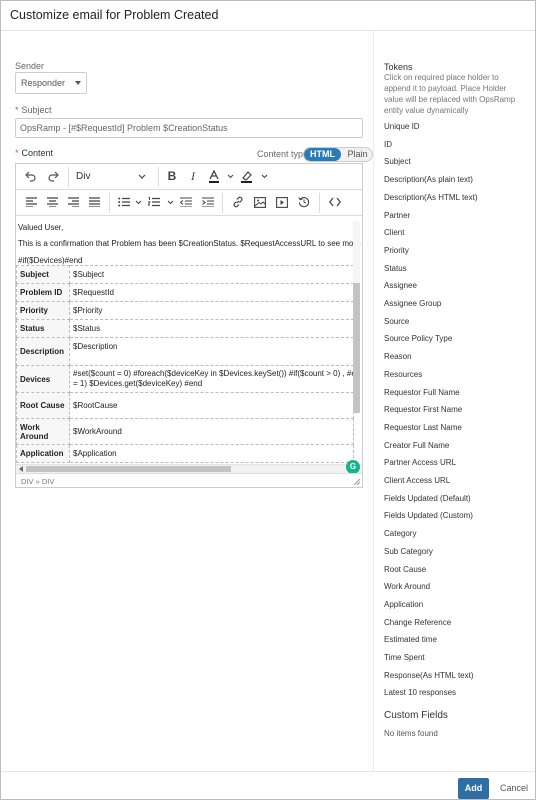 This screenshot has width=536, height=800. Describe the element at coordinates (356, 481) in the screenshot. I see `resize-handle-icon` at that location.